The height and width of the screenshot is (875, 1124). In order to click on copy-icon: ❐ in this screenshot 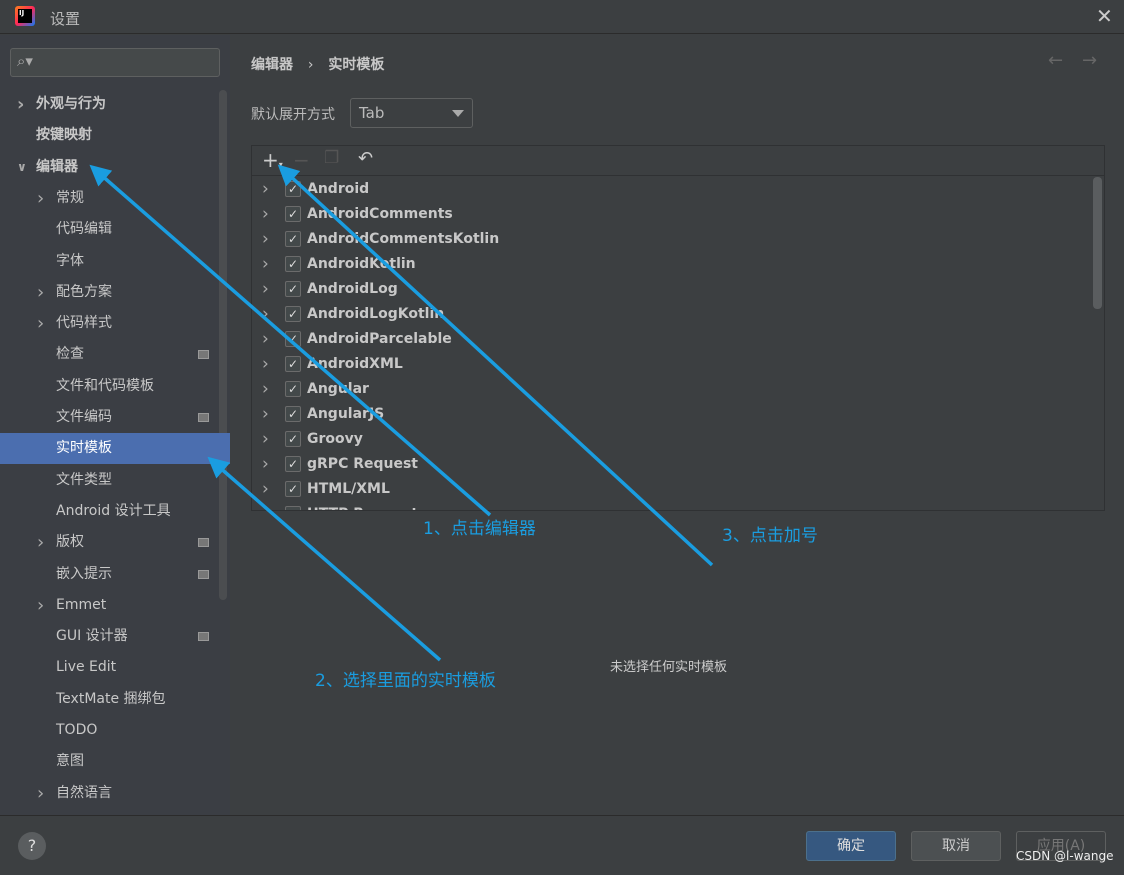, I will do `click(331, 158)`.